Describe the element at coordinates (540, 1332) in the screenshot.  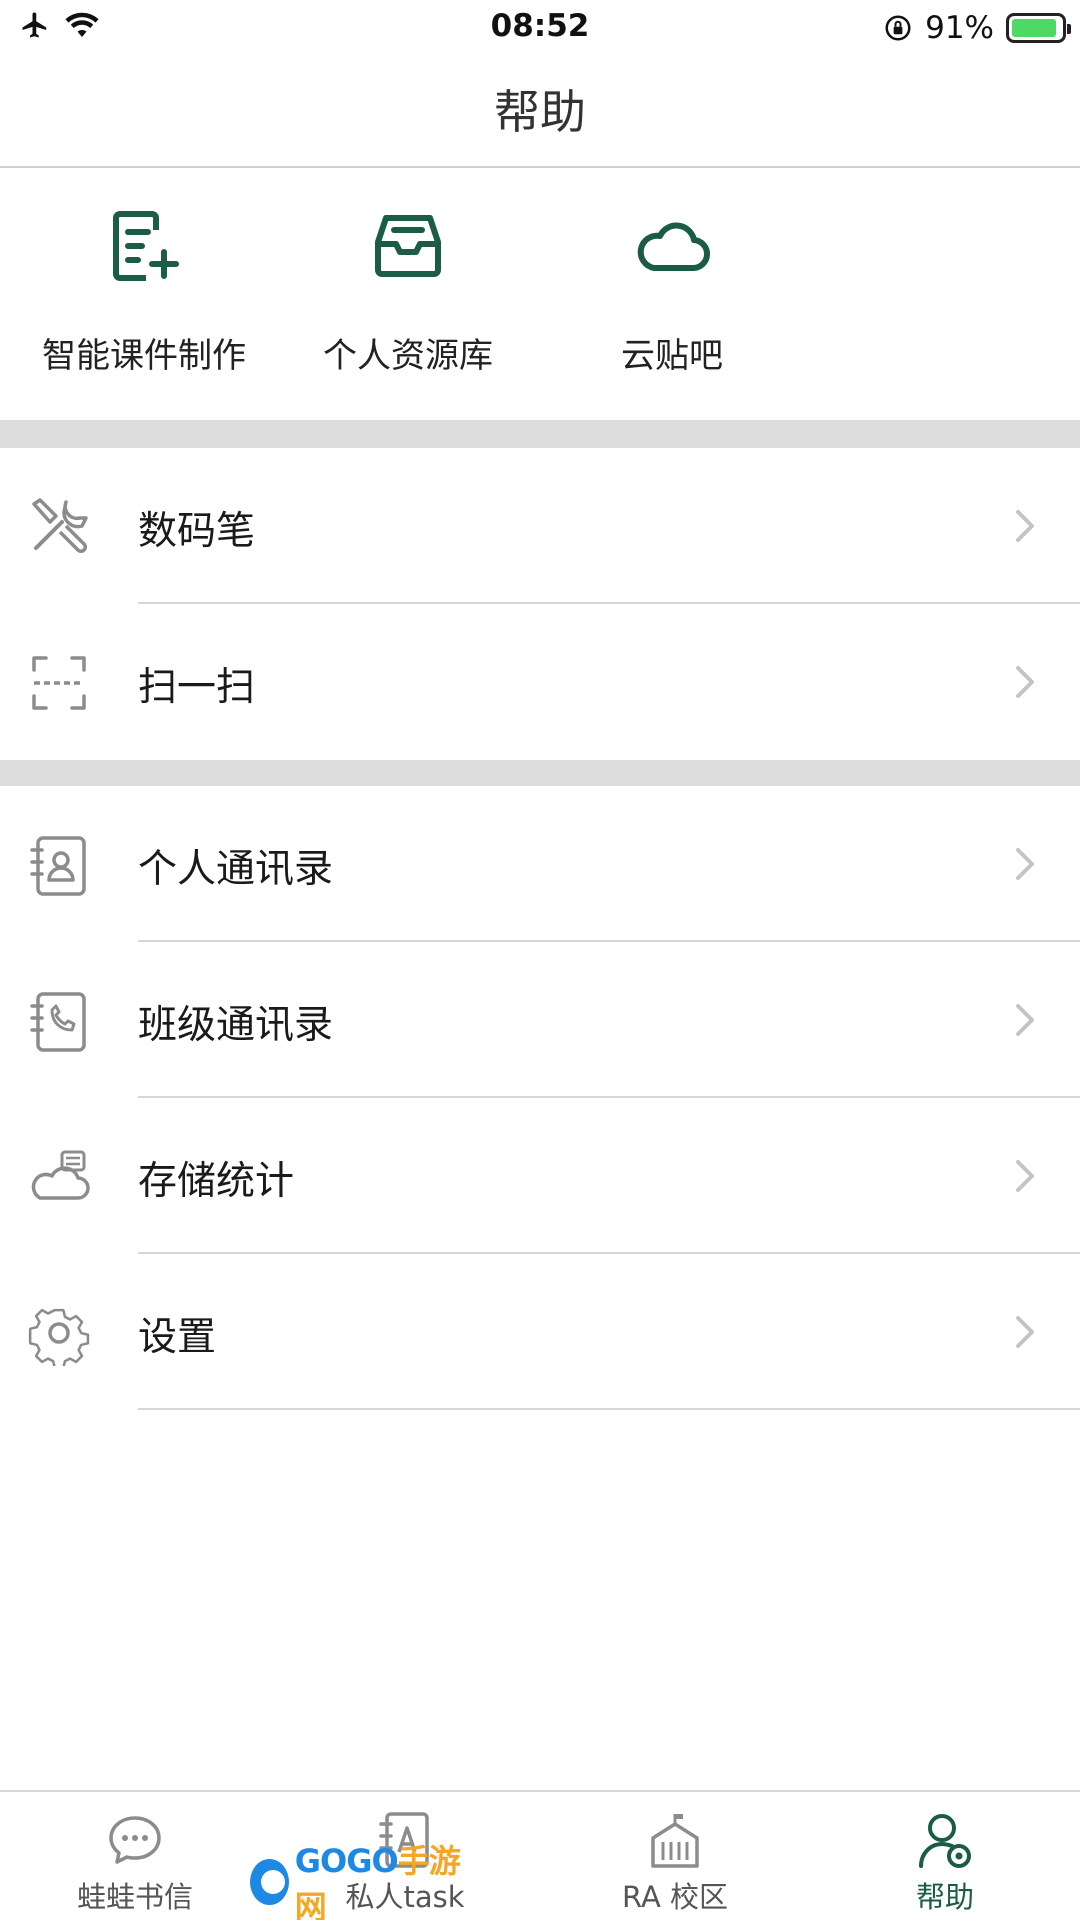
I see `menu-item-settings: 设置` at that location.